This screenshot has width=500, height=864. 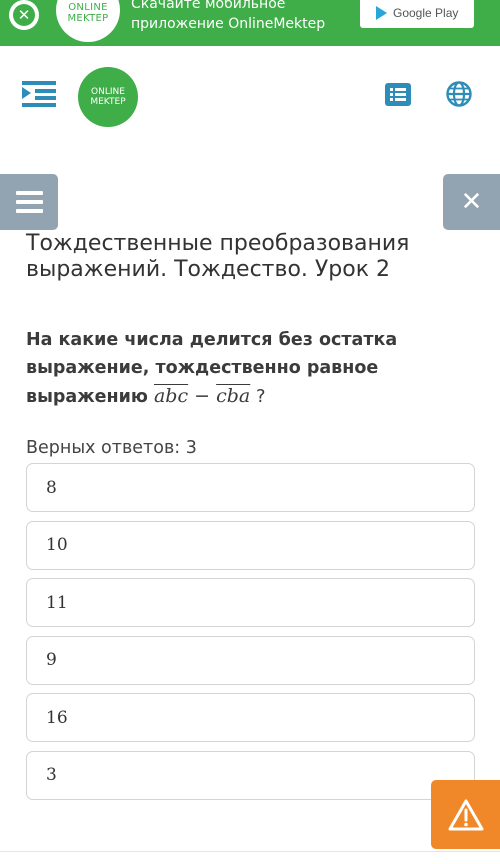 I want to click on expr-minus: −, so click(x=202, y=396).